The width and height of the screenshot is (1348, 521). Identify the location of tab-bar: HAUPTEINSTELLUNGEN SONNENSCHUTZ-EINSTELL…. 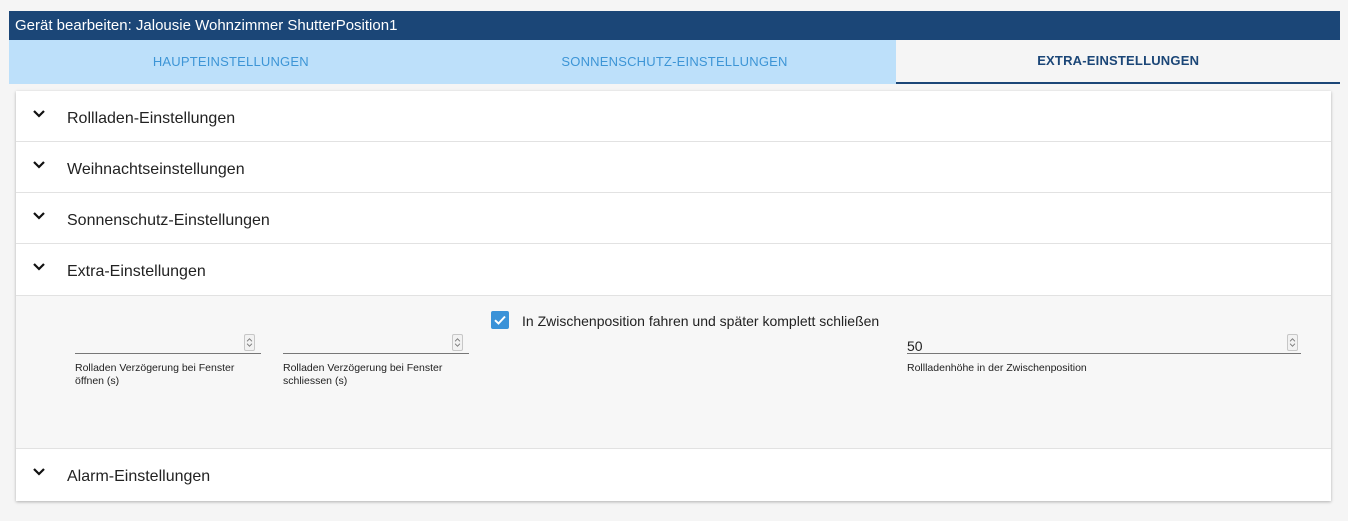
(675, 62).